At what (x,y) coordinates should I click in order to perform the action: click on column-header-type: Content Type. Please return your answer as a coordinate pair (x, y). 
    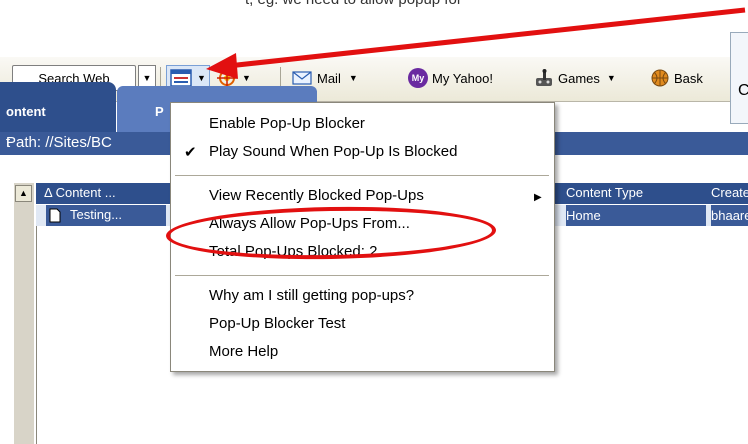
    Looking at the image, I should click on (604, 192).